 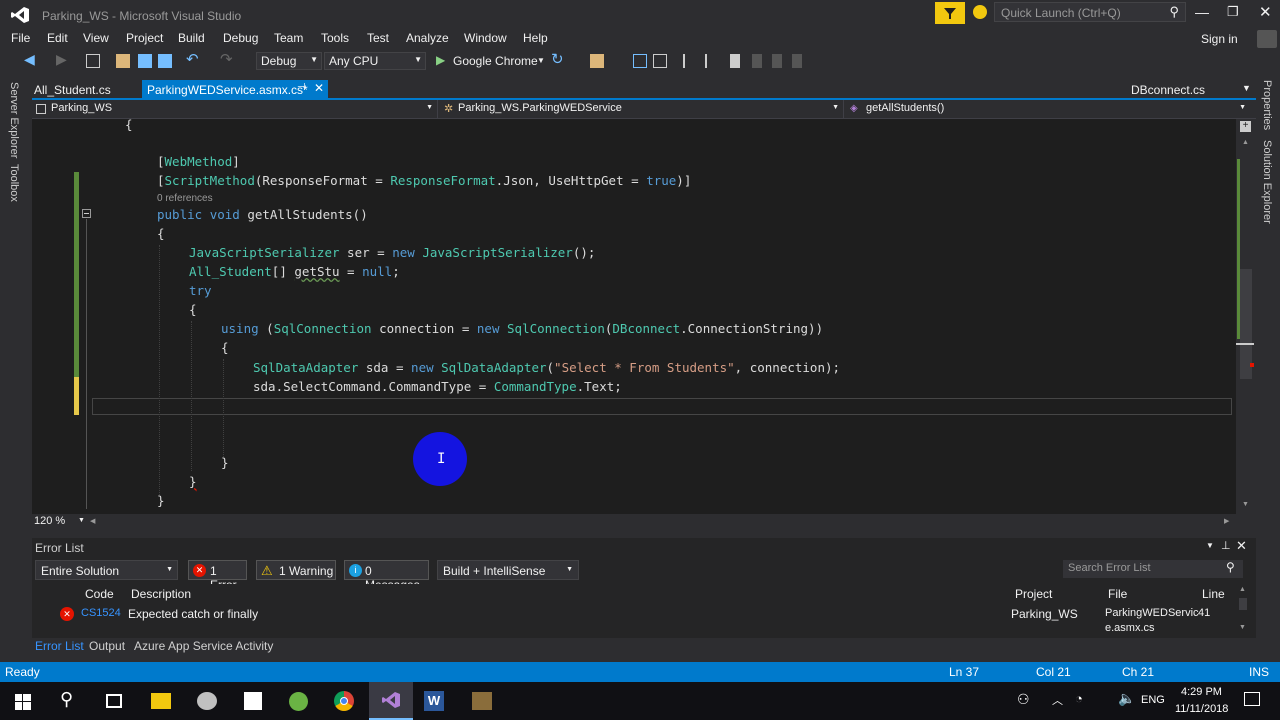 I want to click on menu-help: Help, so click(x=535, y=38).